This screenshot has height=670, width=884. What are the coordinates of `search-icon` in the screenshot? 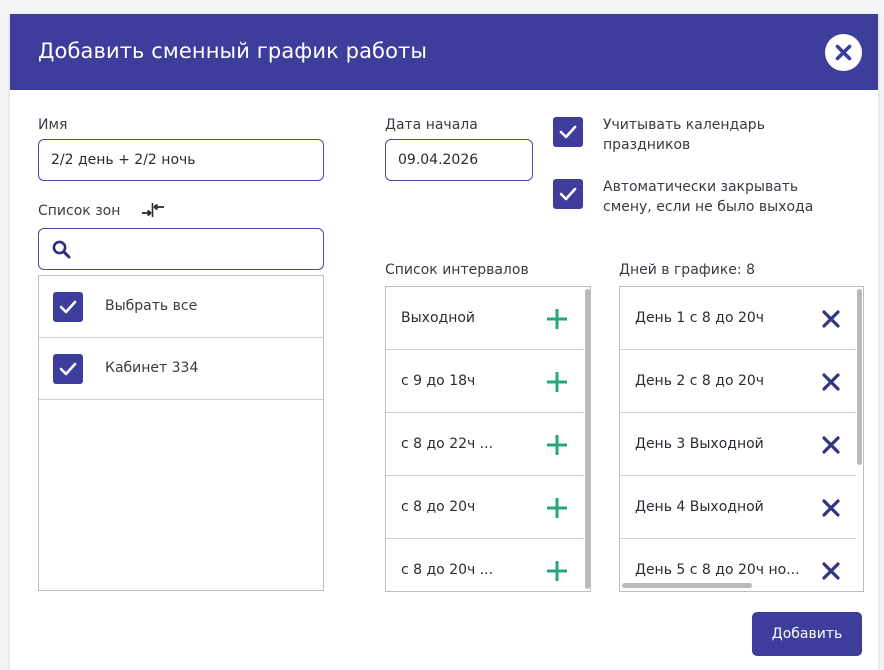 It's located at (61, 249).